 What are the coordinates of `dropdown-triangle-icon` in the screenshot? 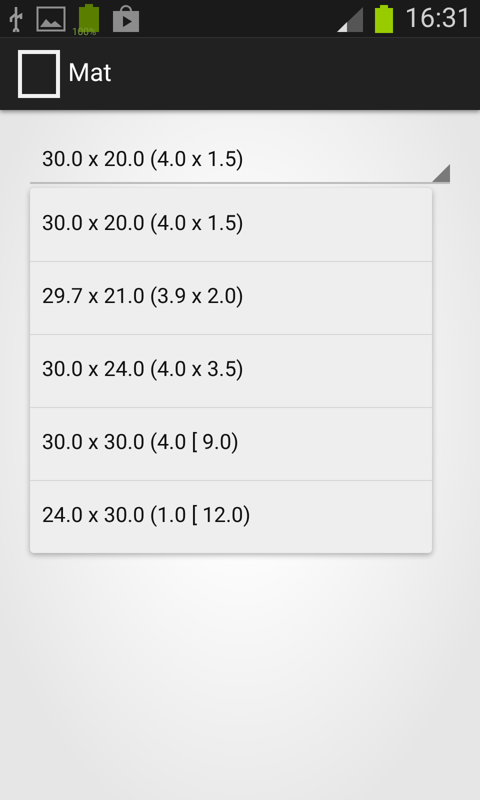 It's located at (441, 173).